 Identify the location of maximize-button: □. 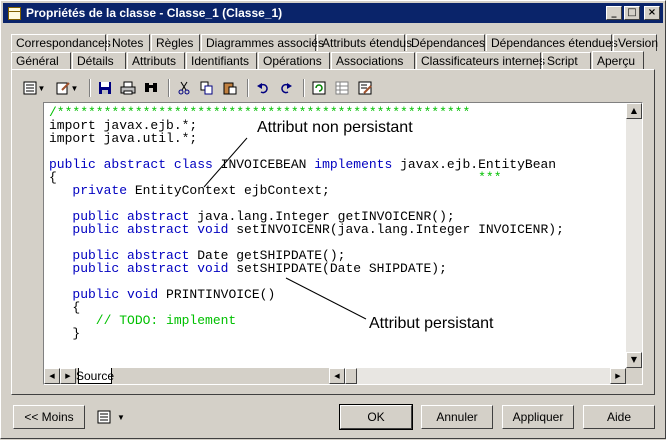
(632, 13).